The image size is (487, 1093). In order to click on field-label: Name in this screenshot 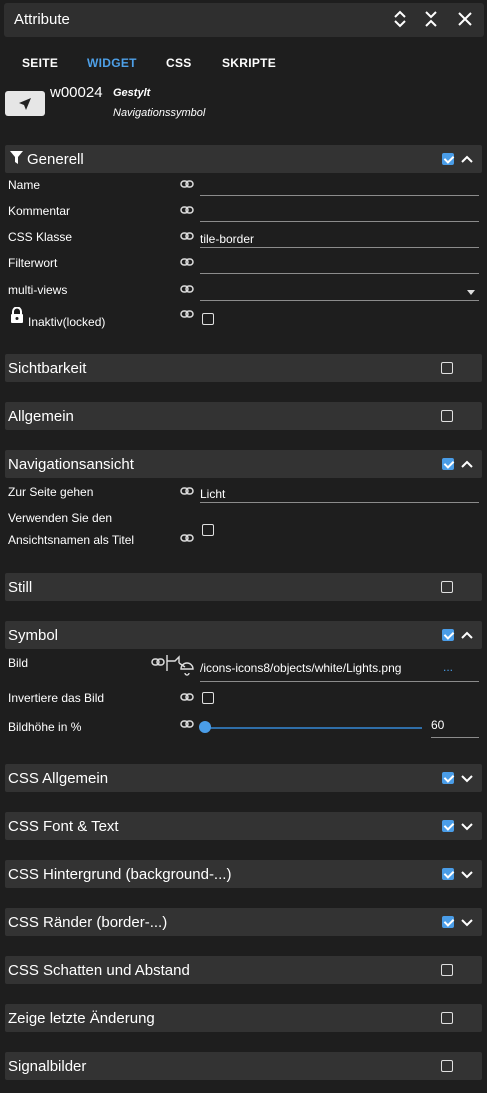, I will do `click(24, 185)`.